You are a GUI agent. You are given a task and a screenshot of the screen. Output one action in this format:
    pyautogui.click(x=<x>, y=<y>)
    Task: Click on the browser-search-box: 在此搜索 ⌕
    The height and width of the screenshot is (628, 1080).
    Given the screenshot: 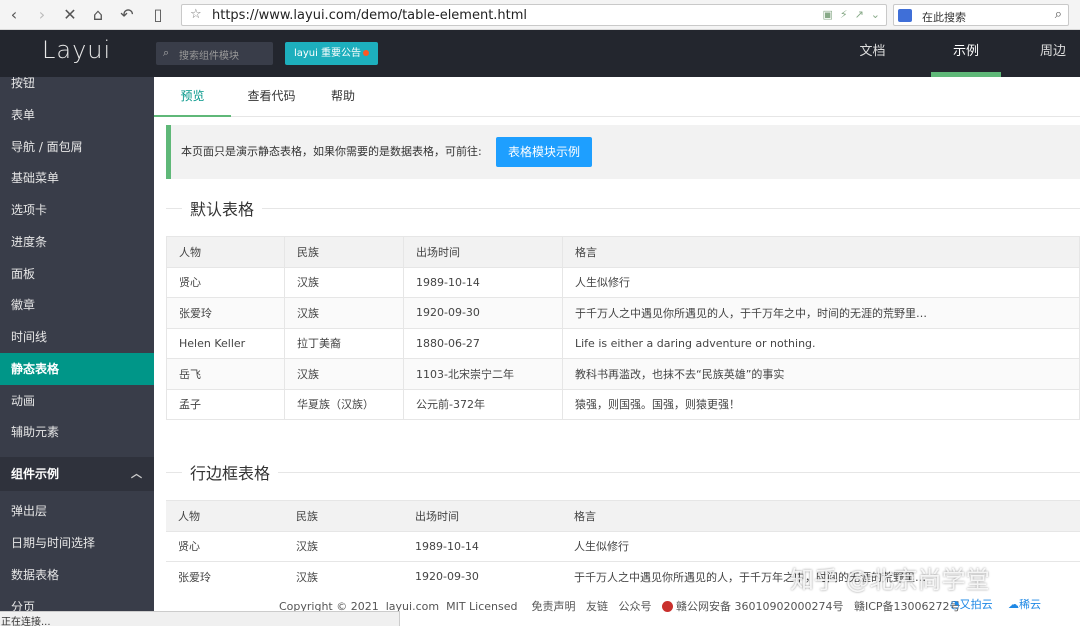 What is the action you would take?
    pyautogui.click(x=981, y=15)
    